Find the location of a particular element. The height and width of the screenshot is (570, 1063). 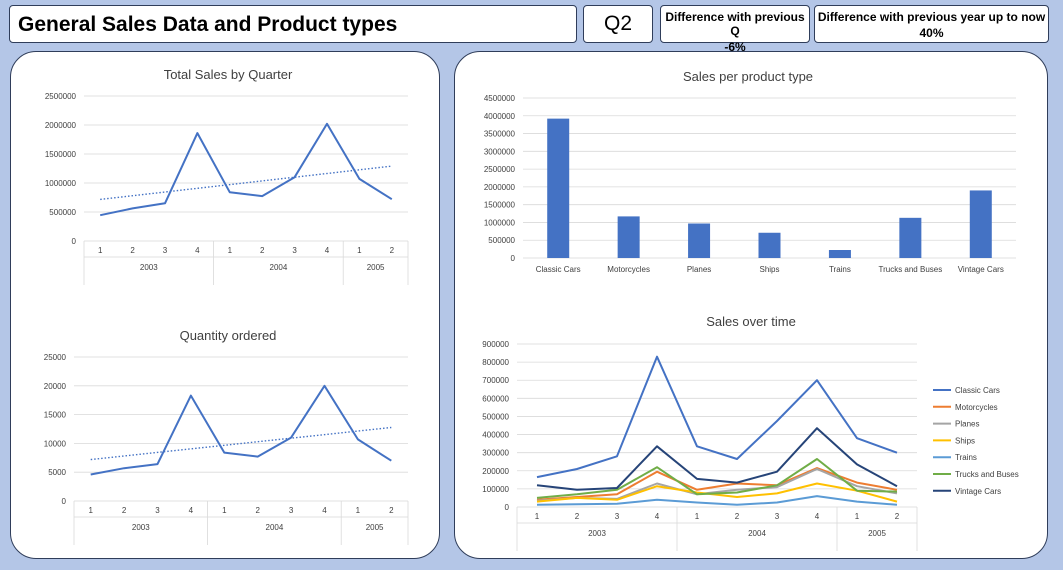

total-sales-y-tick-label: 500000 is located at coordinates (62, 212).